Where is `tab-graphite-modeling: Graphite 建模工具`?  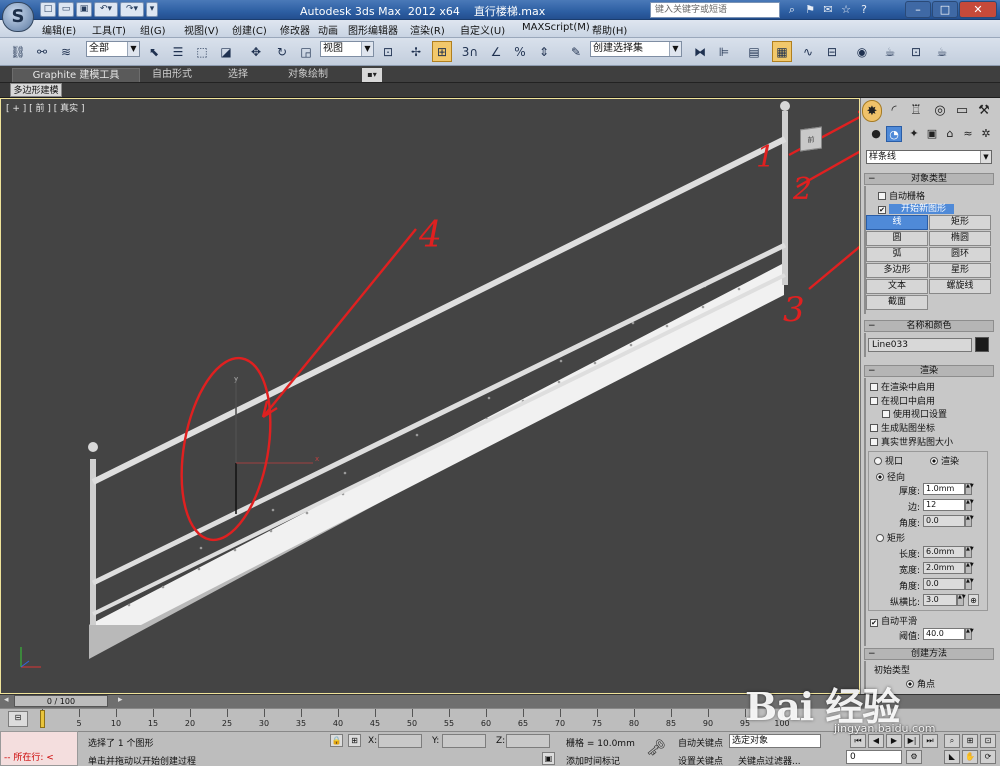 tab-graphite-modeling: Graphite 建模工具 is located at coordinates (76, 75).